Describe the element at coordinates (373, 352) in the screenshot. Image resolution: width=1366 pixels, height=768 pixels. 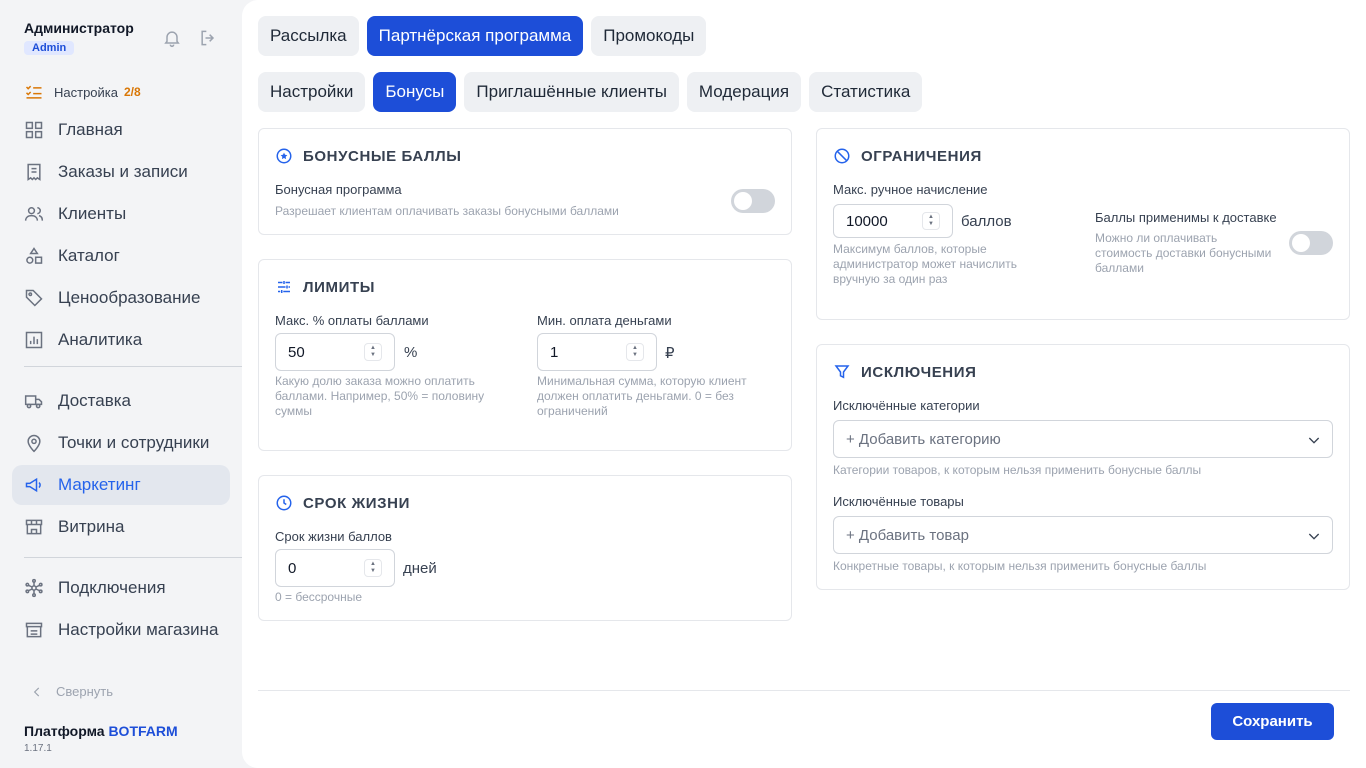
I see `max-percent-stepper: ▲ ▼` at that location.